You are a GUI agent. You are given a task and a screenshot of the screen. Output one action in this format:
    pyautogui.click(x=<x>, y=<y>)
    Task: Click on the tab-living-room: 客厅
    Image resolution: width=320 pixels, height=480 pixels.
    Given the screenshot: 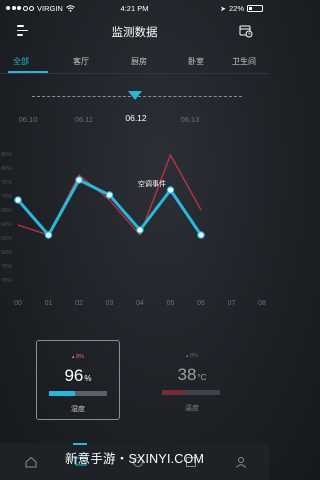 What is the action you would take?
    pyautogui.click(x=81, y=61)
    